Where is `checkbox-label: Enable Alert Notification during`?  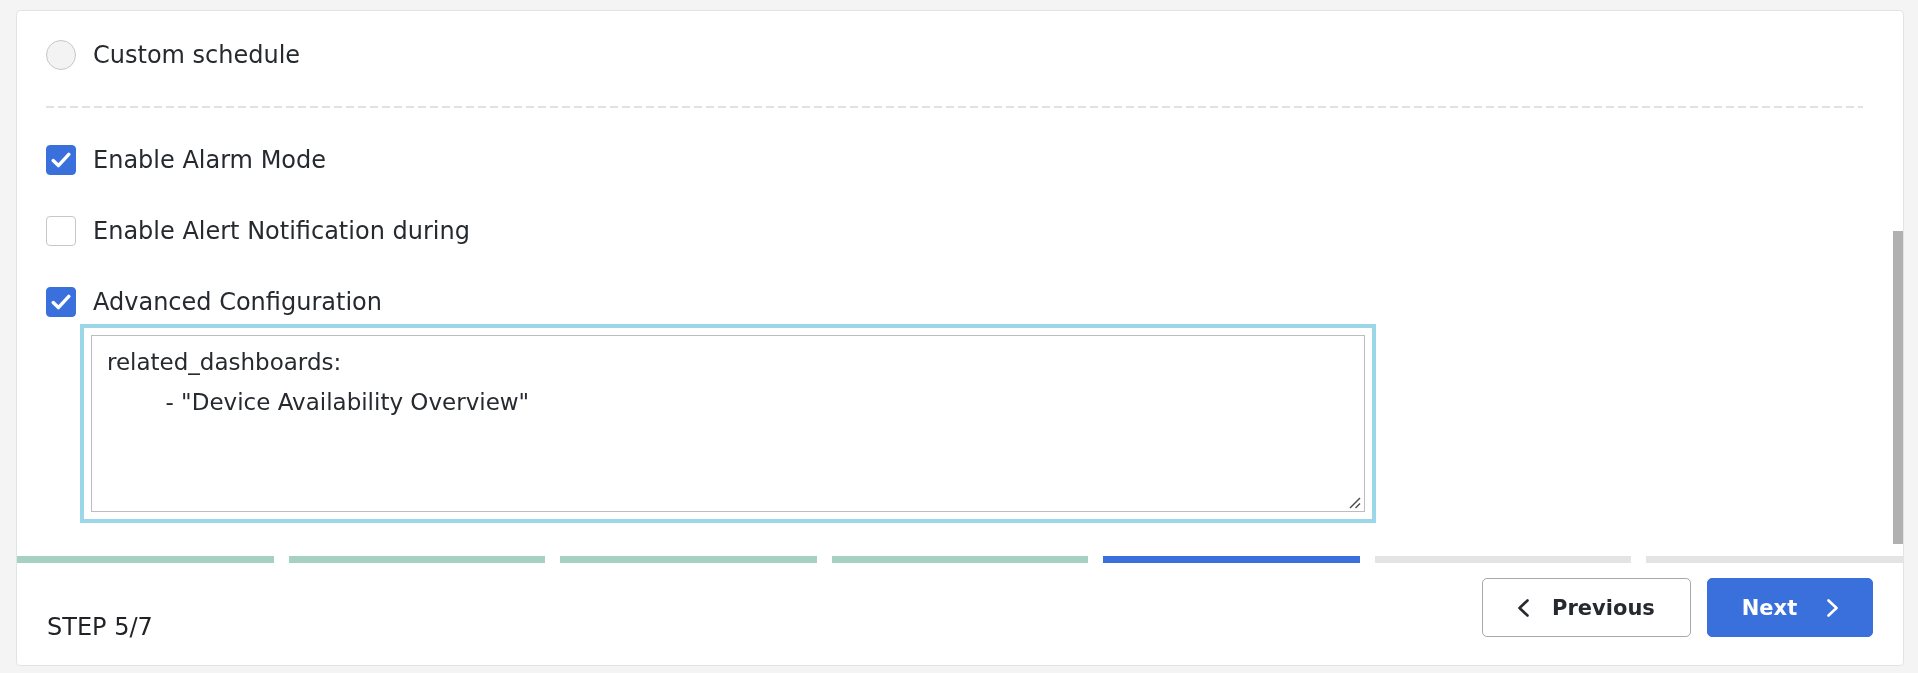 checkbox-label: Enable Alert Notification during is located at coordinates (281, 231).